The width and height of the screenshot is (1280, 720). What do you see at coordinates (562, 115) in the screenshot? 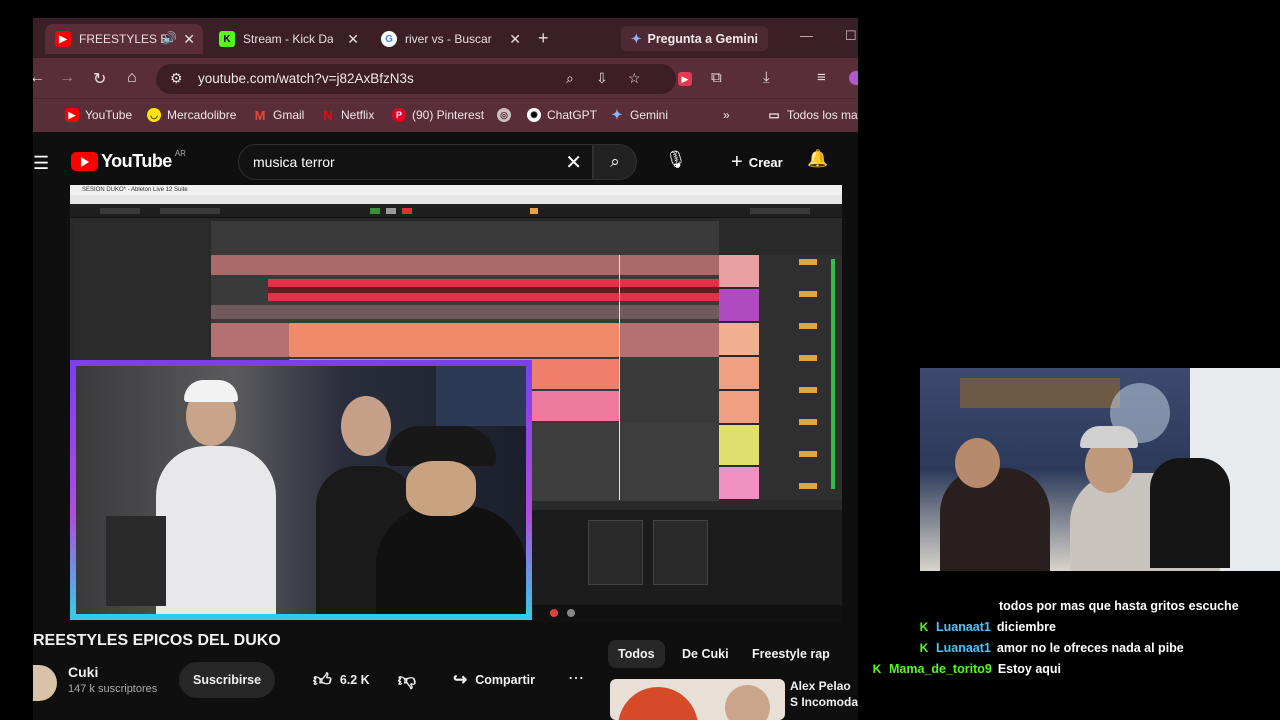
I see `bookmark-chatgpt: ✺ ChatGPT` at bounding box center [562, 115].